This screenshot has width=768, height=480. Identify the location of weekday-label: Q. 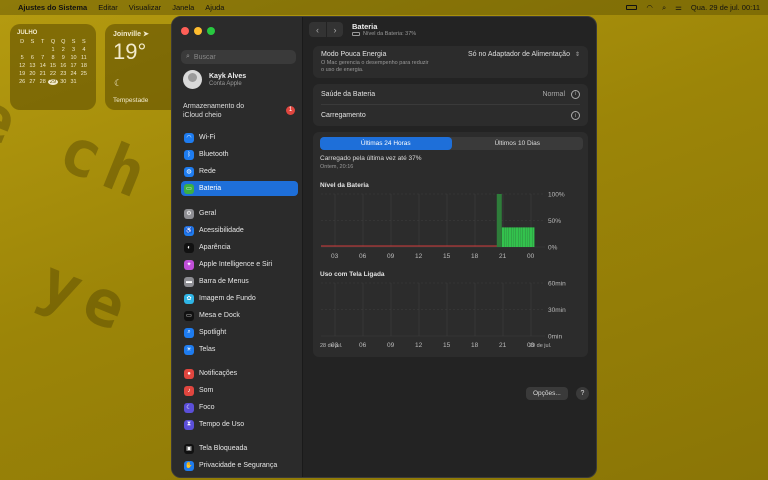
(63, 42).